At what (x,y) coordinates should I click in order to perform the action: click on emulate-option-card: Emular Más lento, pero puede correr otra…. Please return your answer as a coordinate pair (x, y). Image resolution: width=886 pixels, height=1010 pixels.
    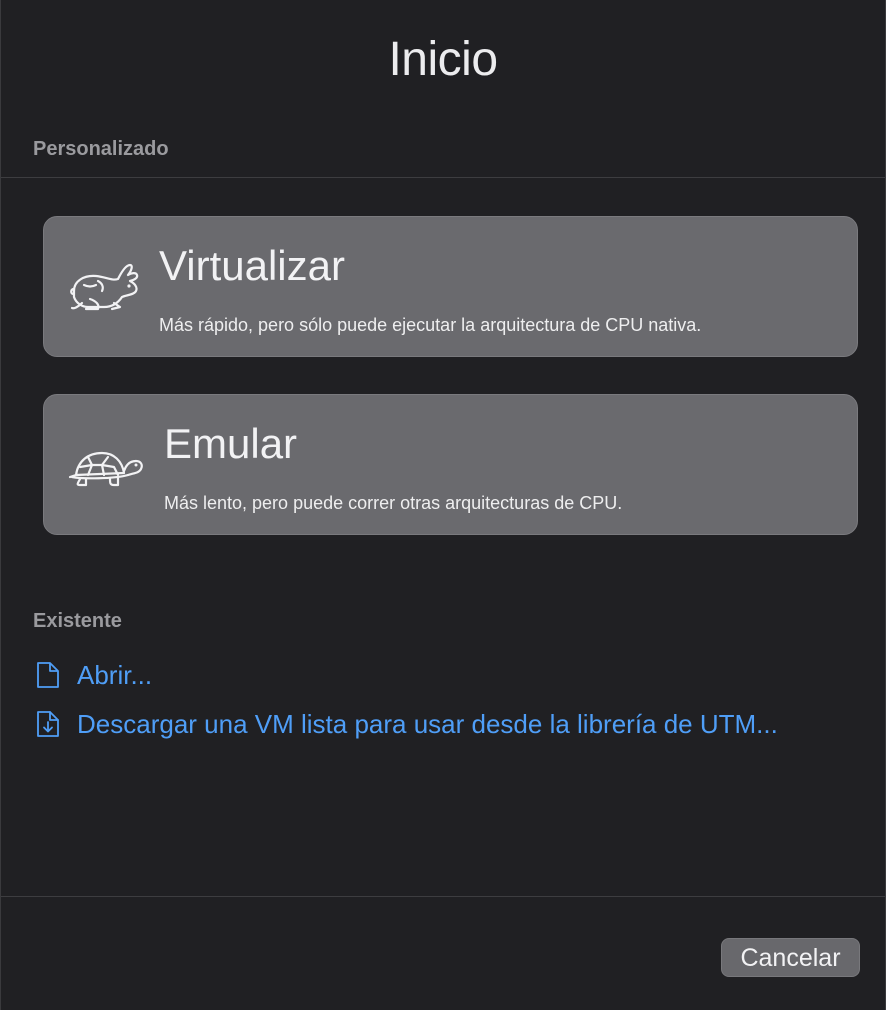
    Looking at the image, I should click on (450, 464).